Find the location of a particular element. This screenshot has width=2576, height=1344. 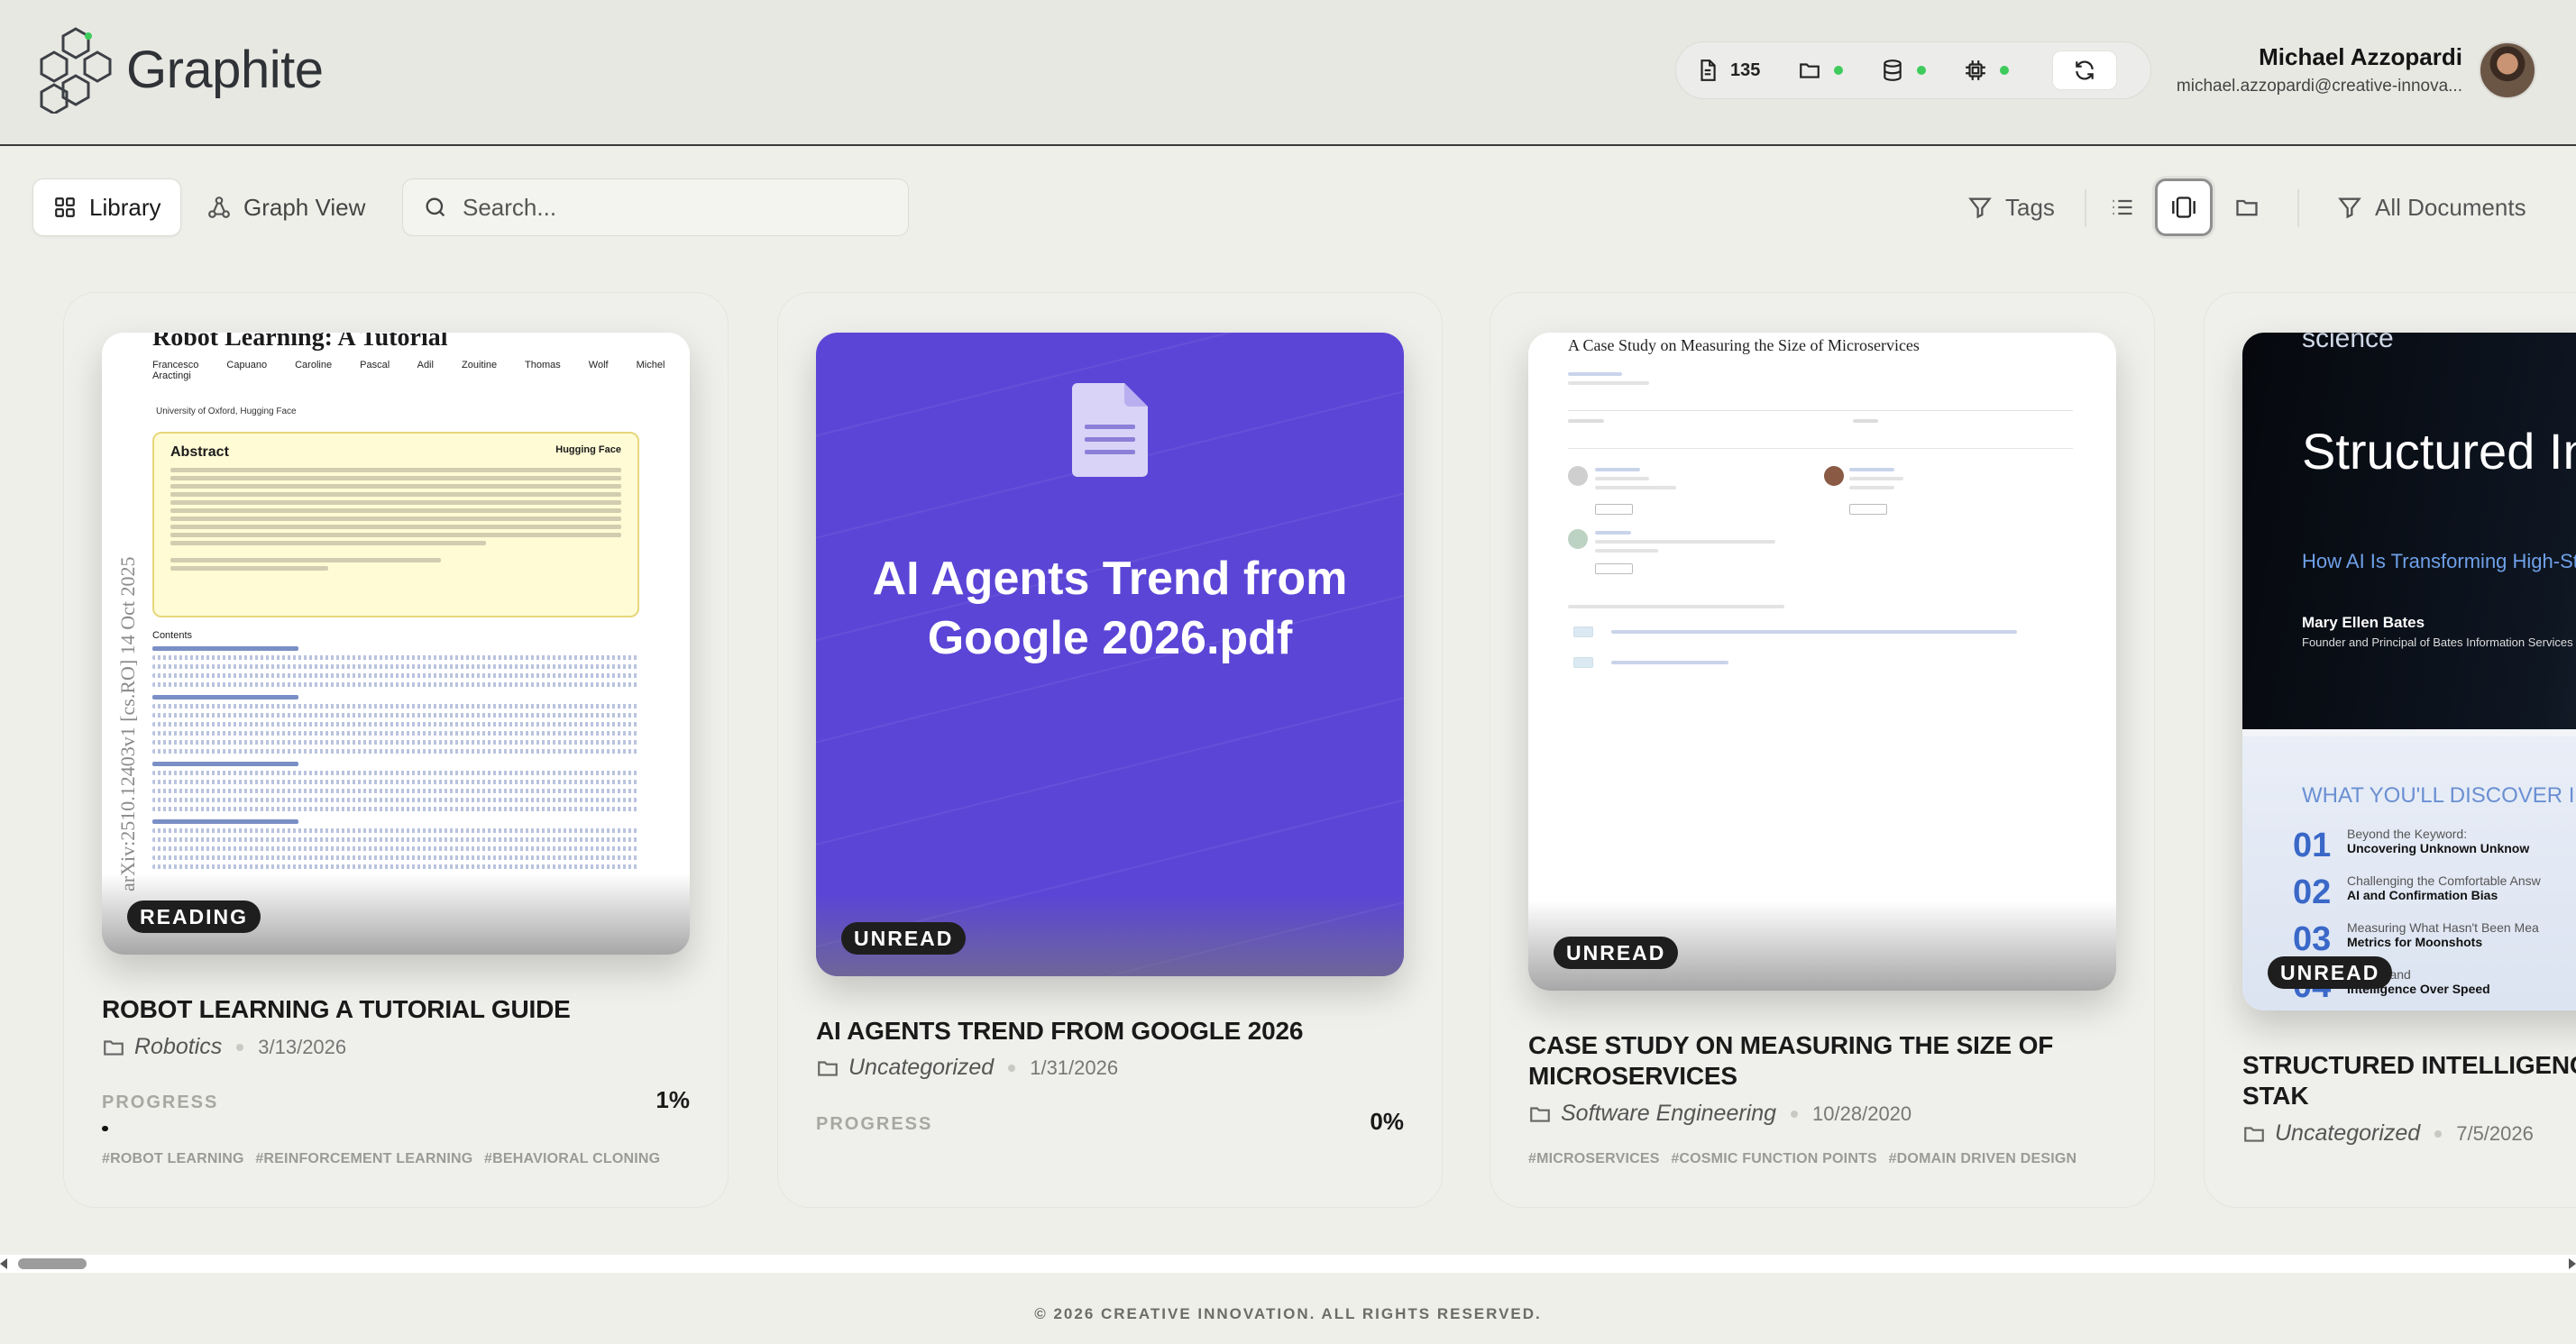

divider is located at coordinates (2085, 208).